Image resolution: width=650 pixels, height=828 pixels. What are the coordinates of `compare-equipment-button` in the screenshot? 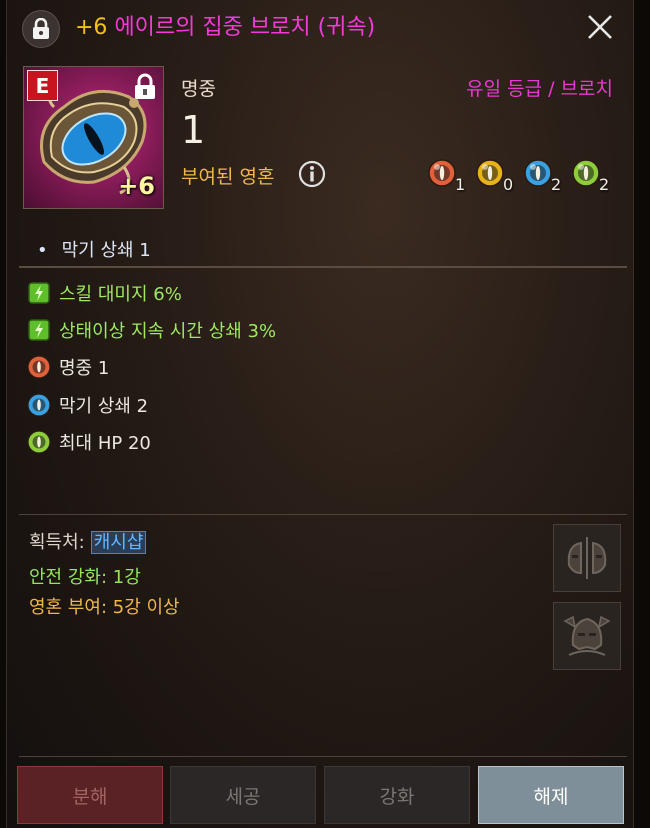 It's located at (587, 558).